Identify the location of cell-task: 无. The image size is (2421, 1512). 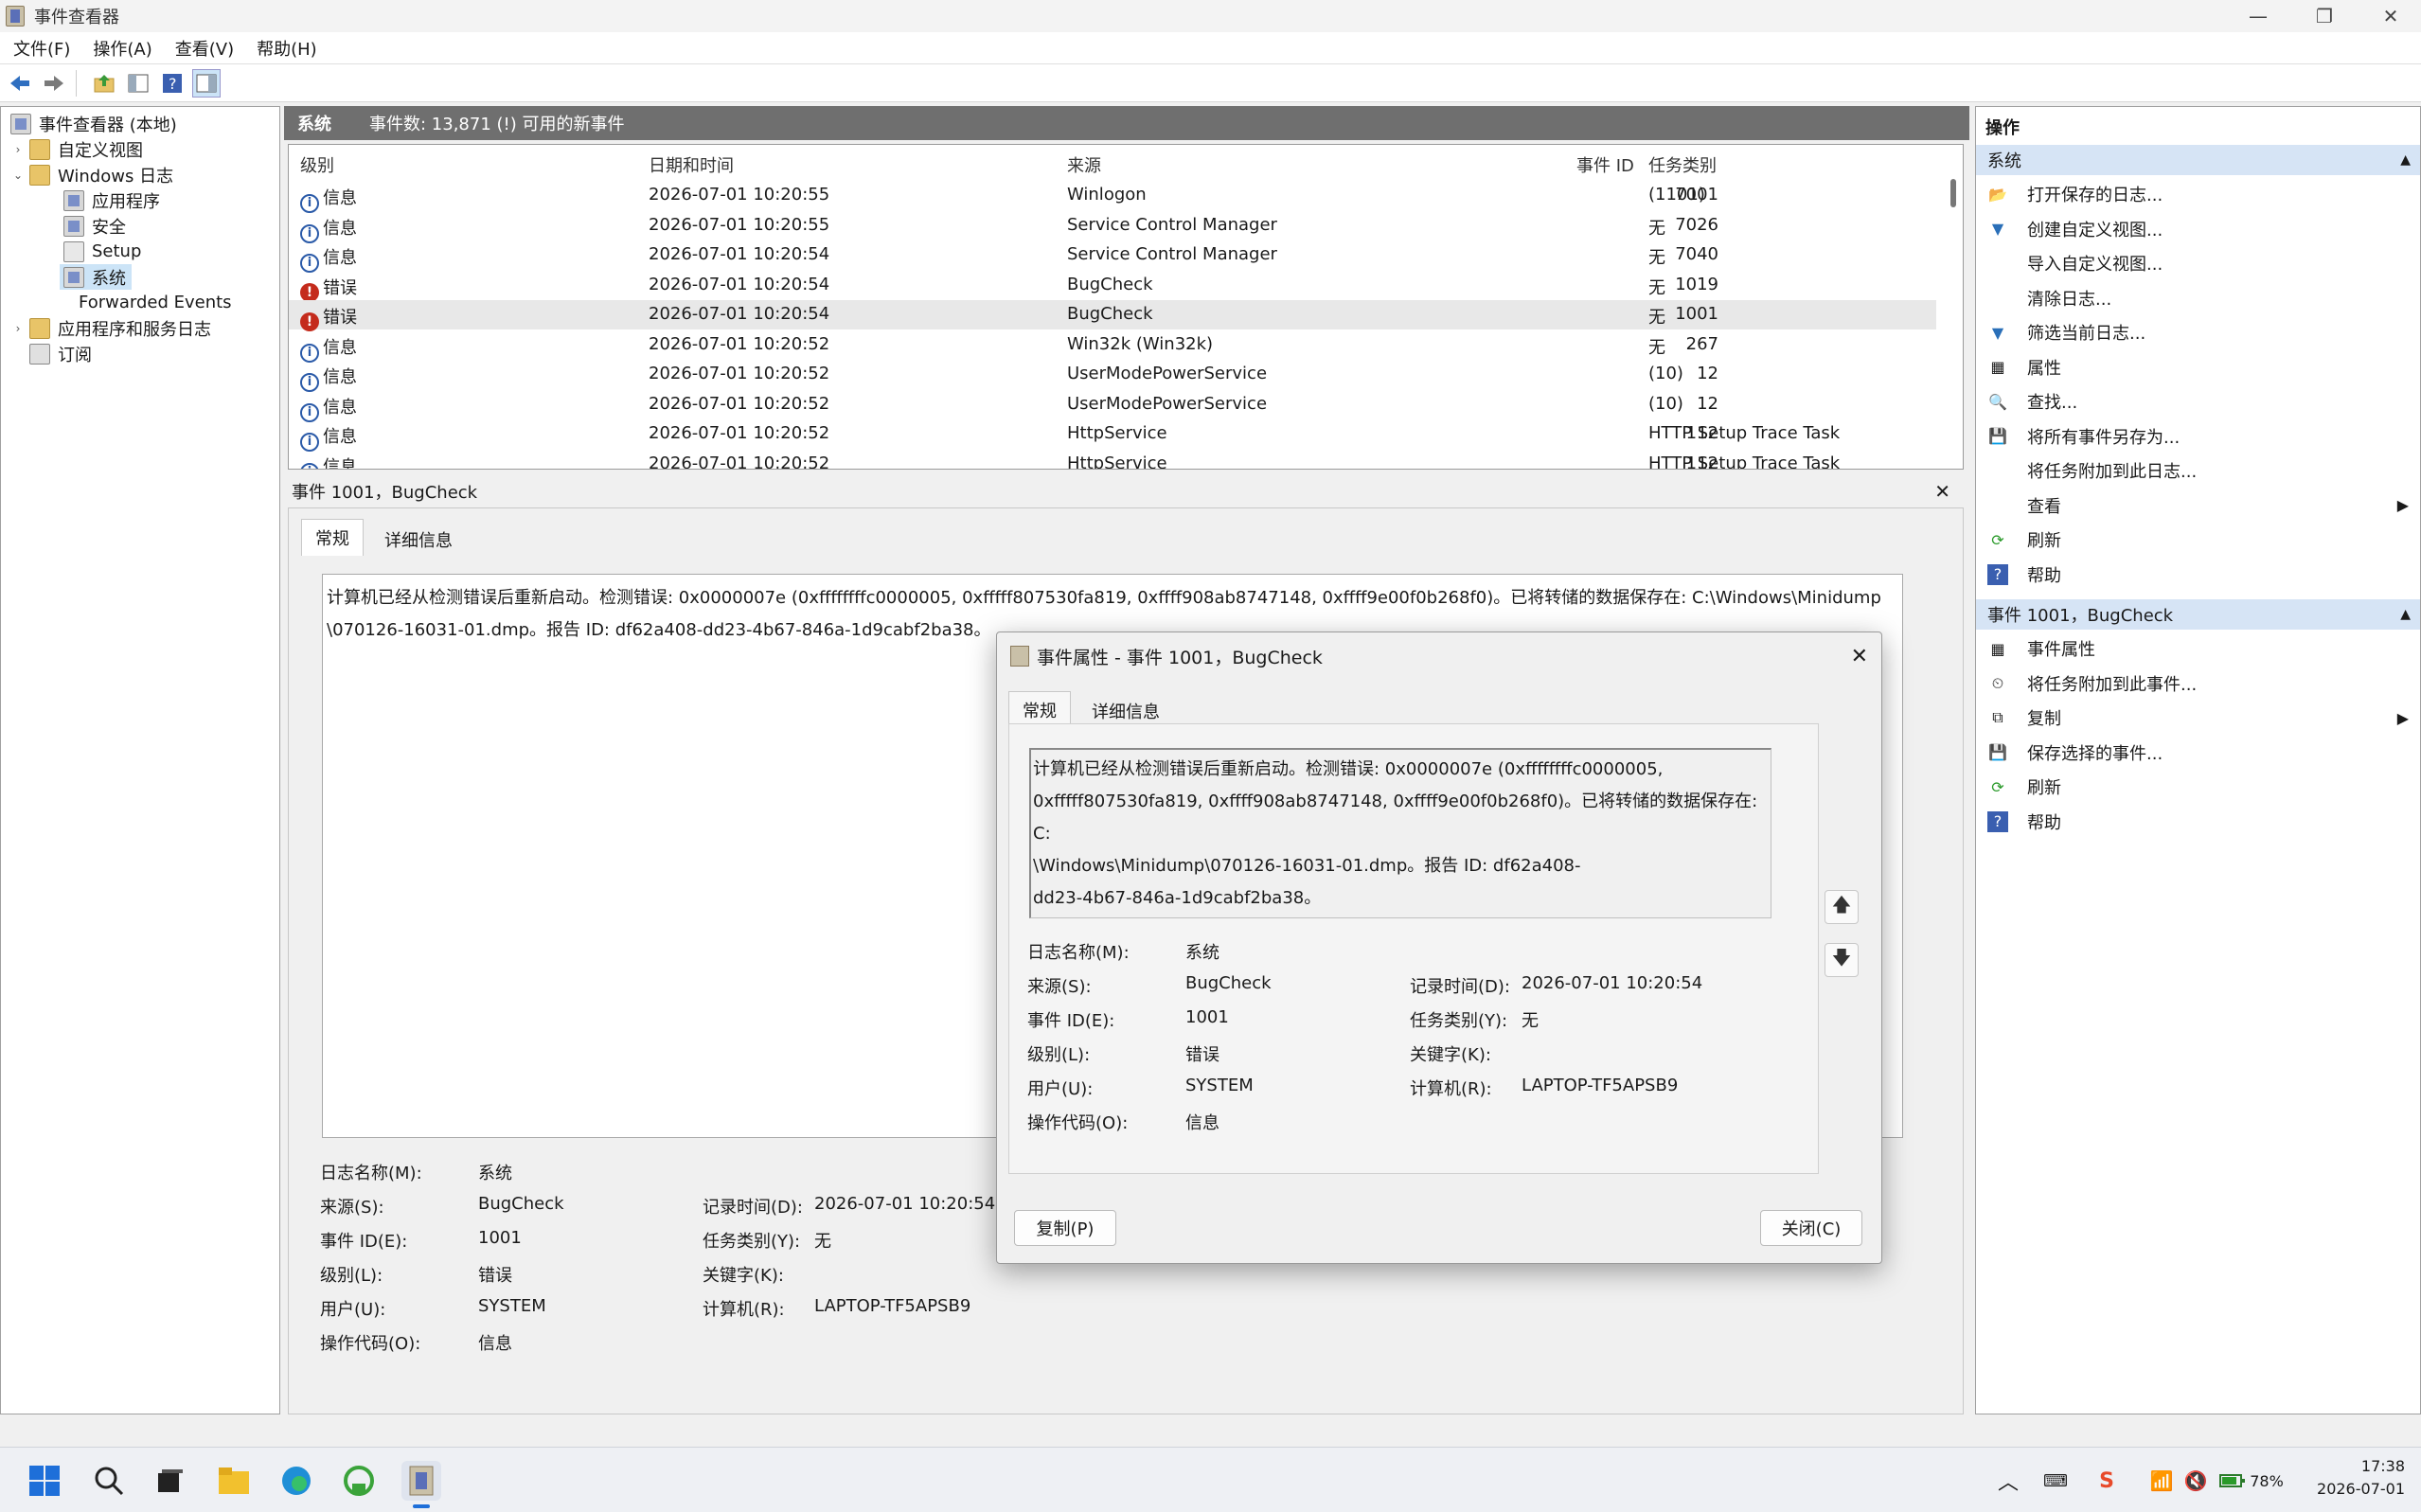
(1656, 287).